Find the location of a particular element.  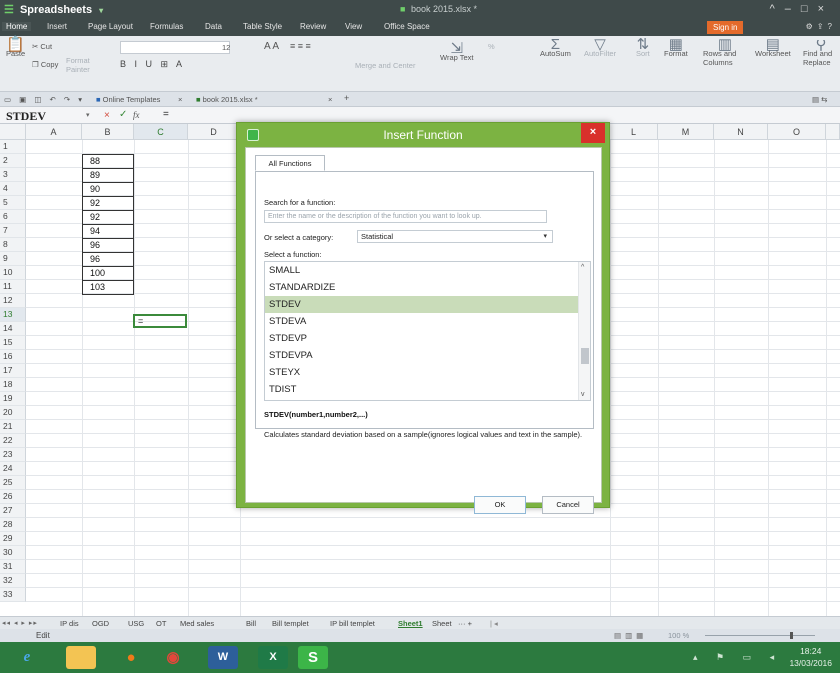

sheet-tab-sheet1: Sheet1 is located at coordinates (410, 623).